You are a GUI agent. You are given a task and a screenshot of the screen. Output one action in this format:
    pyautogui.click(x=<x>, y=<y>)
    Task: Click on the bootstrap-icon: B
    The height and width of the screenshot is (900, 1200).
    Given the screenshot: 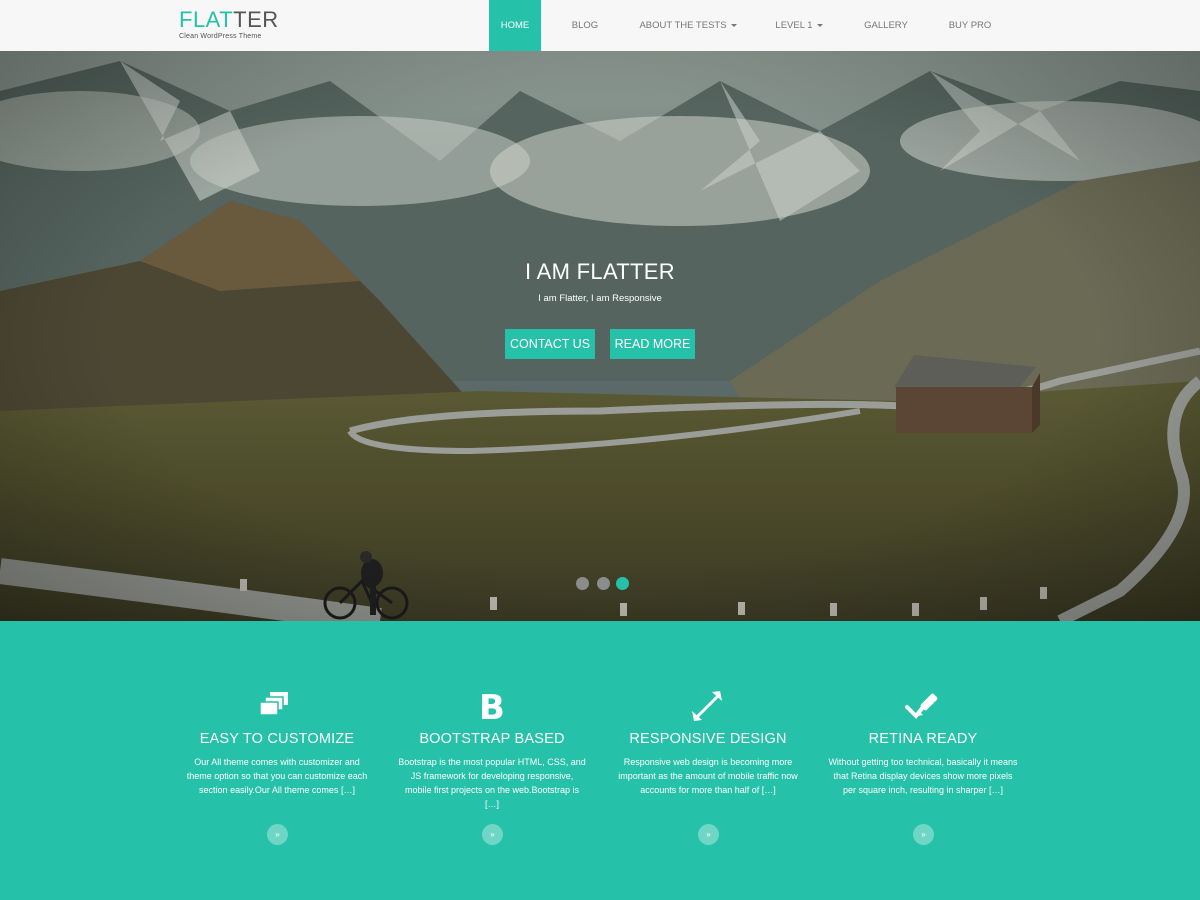 What is the action you would take?
    pyautogui.click(x=492, y=706)
    